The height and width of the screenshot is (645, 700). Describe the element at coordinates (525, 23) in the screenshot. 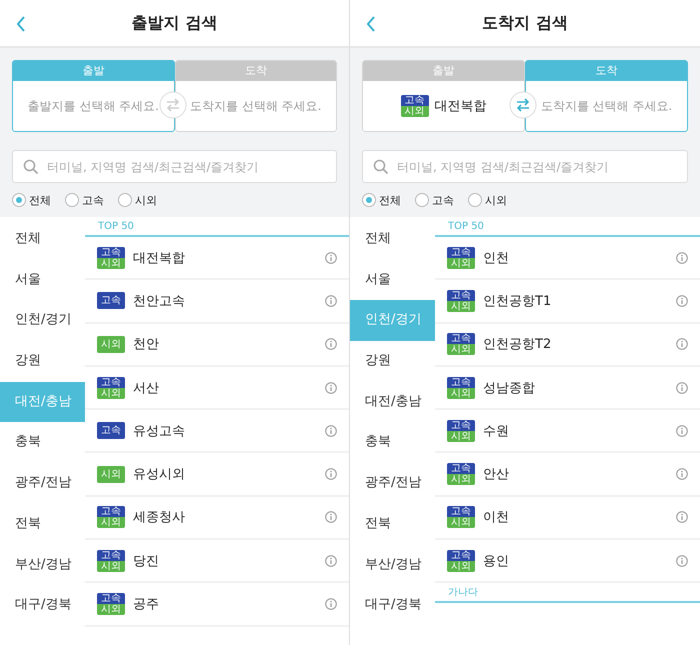

I see `screen-title: 도착지 검색` at that location.